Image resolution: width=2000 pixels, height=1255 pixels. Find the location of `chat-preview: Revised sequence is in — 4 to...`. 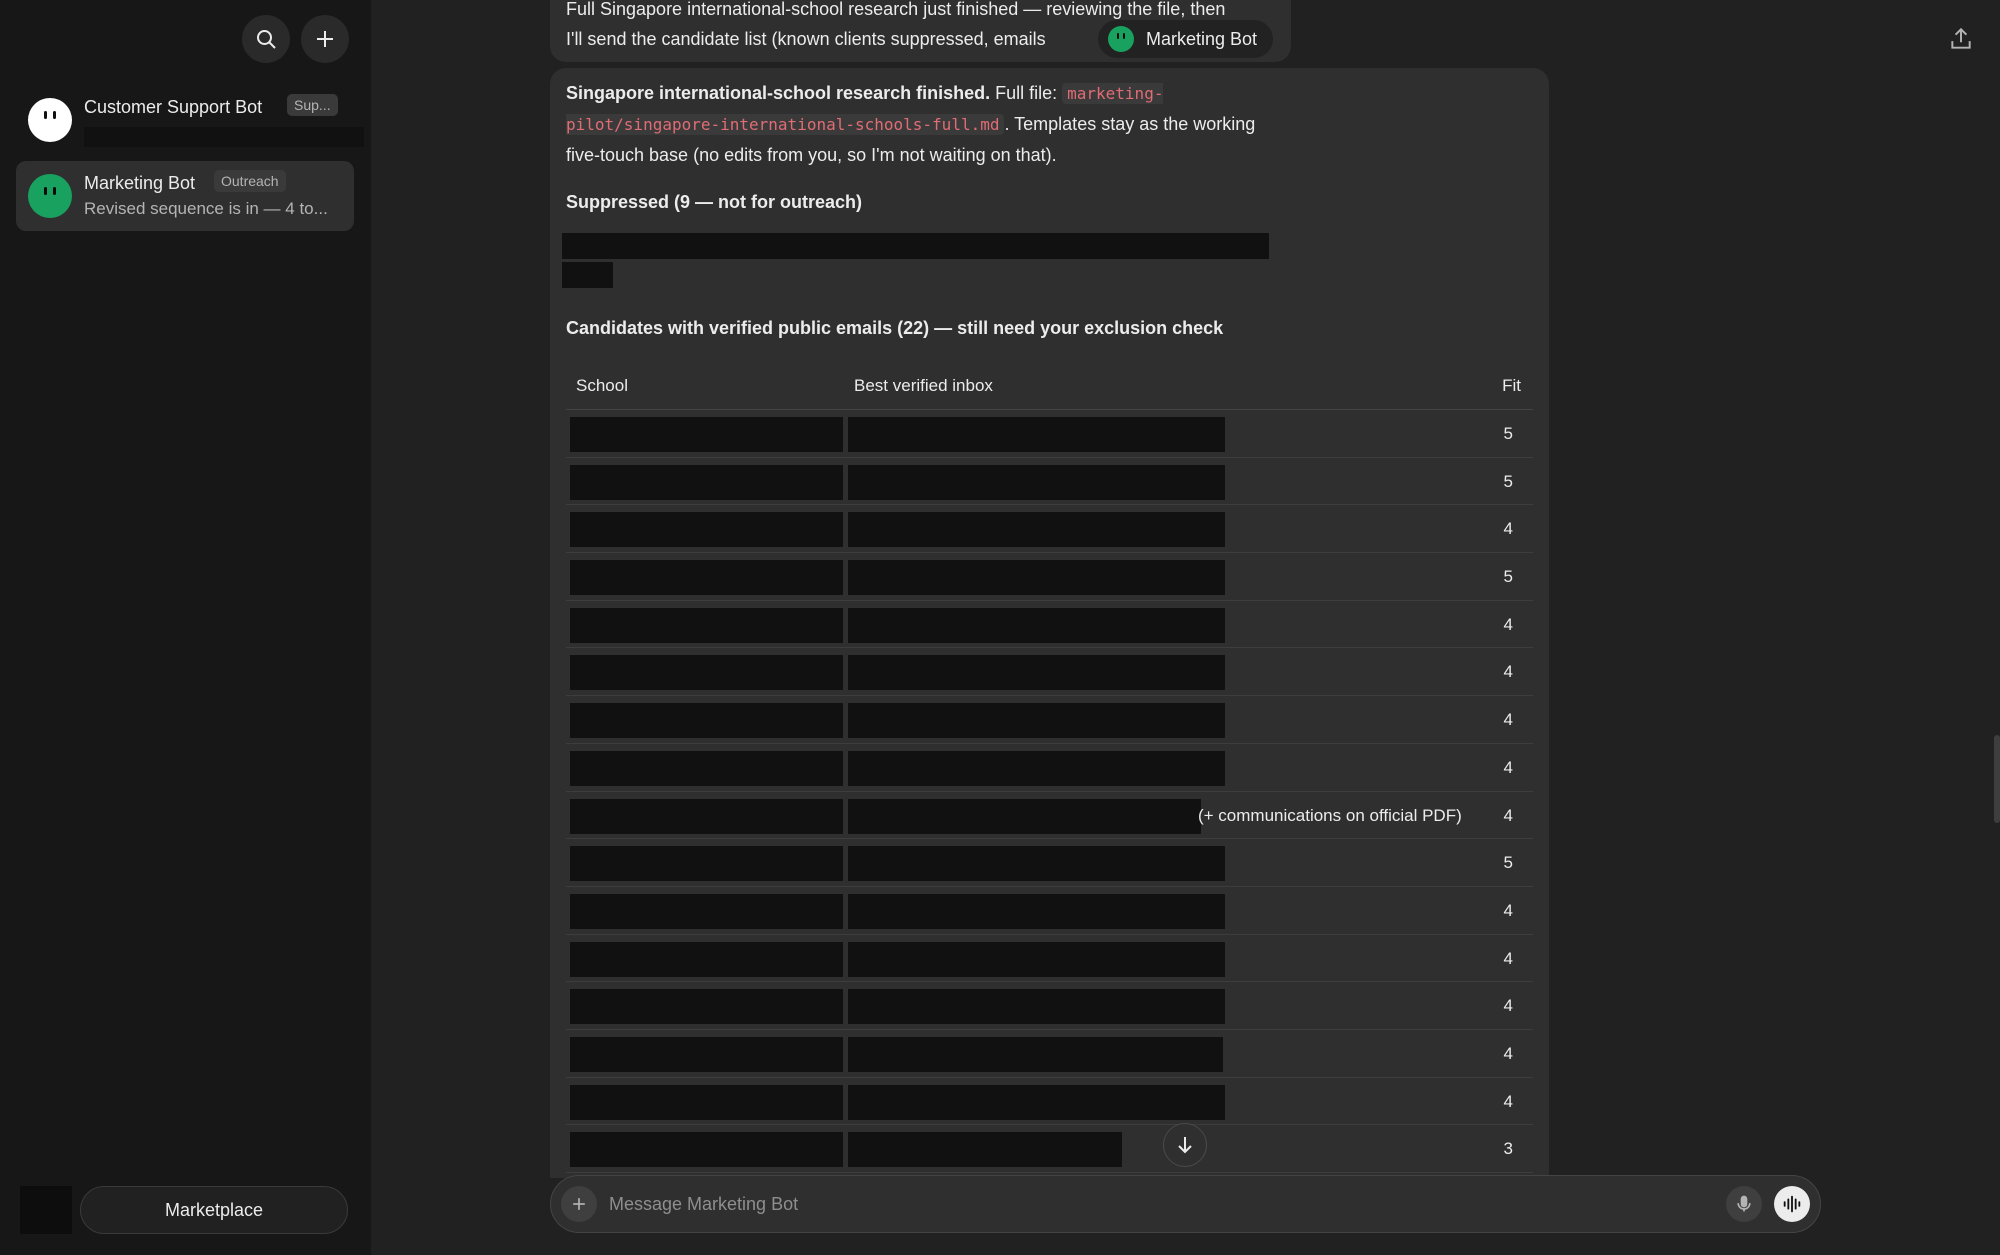

chat-preview: Revised sequence is in — 4 to... is located at coordinates (206, 208).